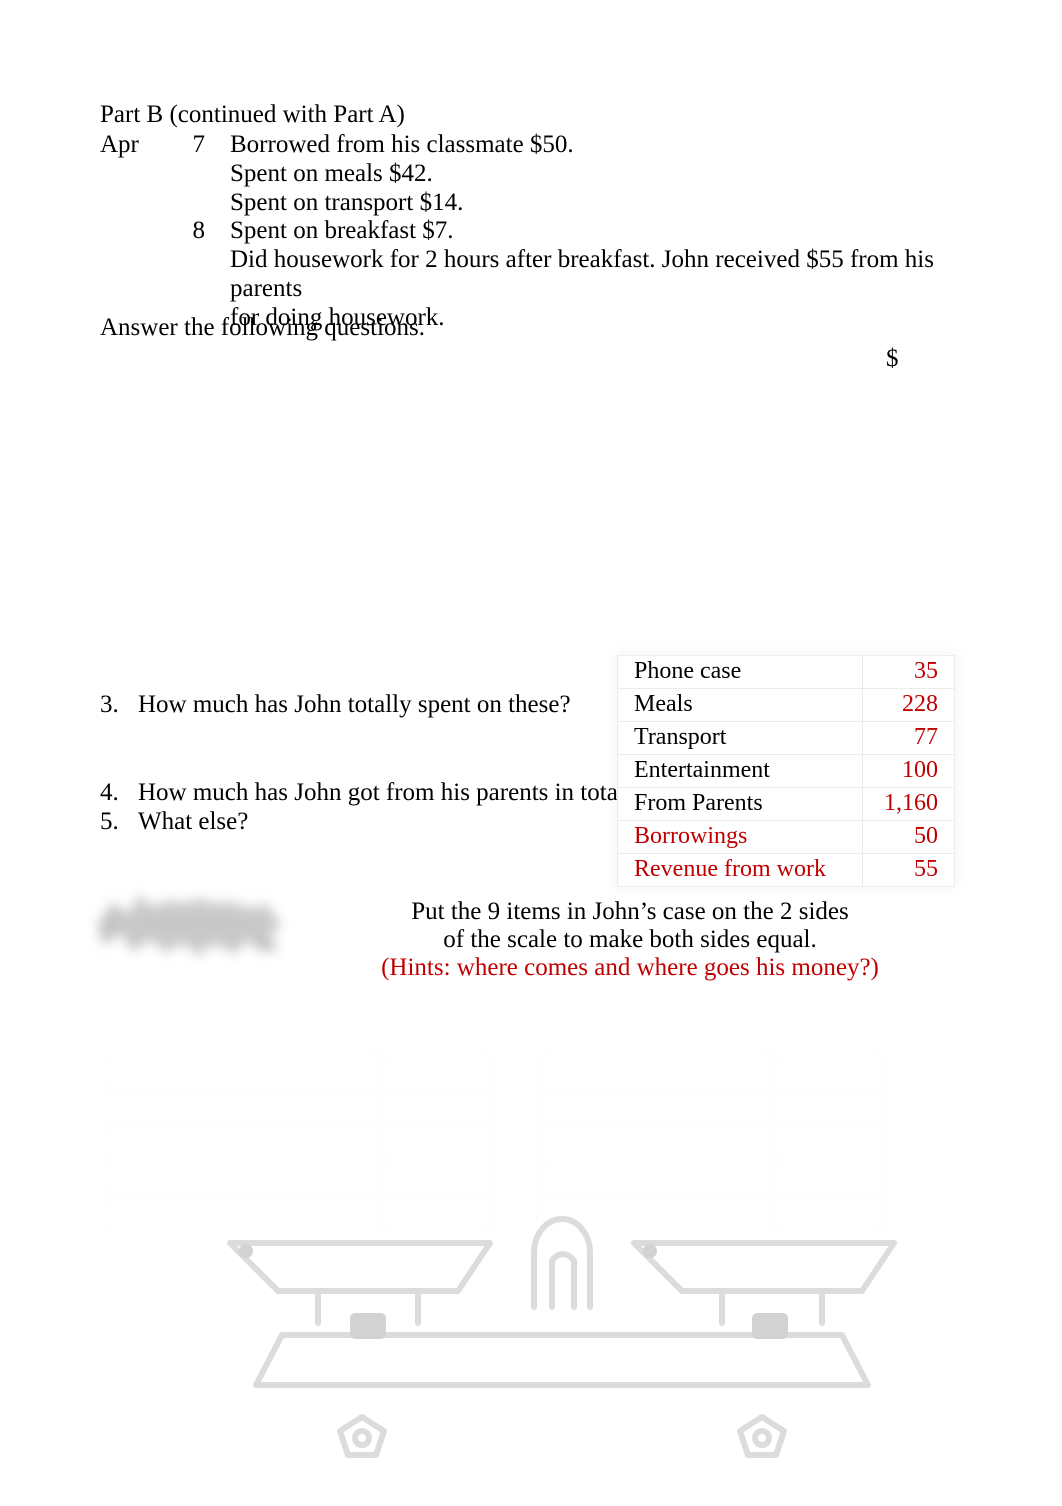  I want to click on journal-row: 8 Spent on breakfast $7., so click(532, 231).